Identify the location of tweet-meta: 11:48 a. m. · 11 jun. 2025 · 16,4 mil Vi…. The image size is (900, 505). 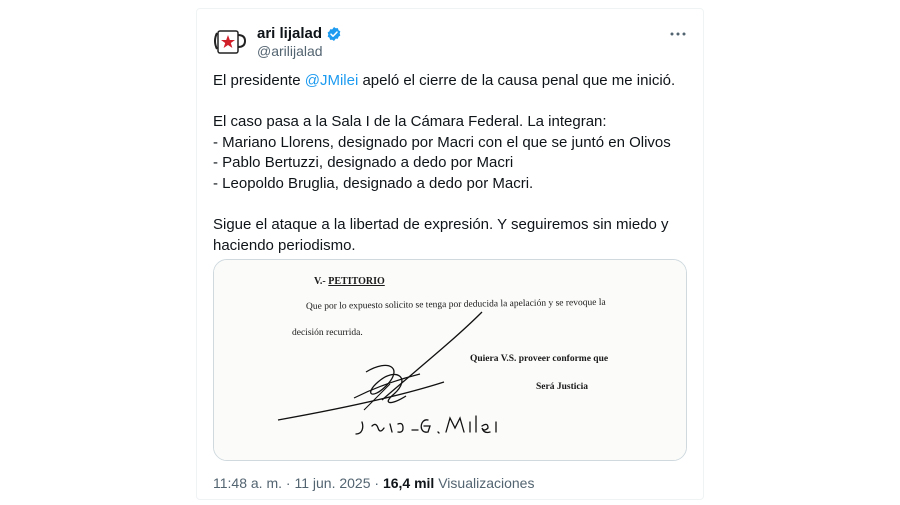
(373, 483).